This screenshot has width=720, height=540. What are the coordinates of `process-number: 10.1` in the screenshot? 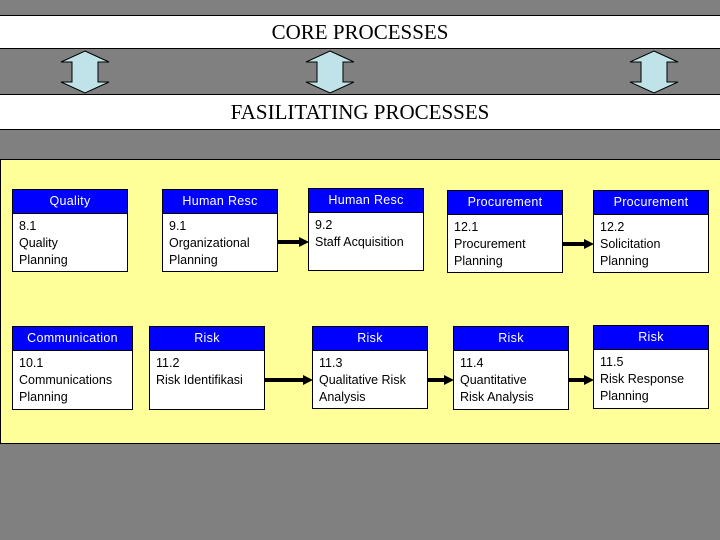 It's located at (31, 363).